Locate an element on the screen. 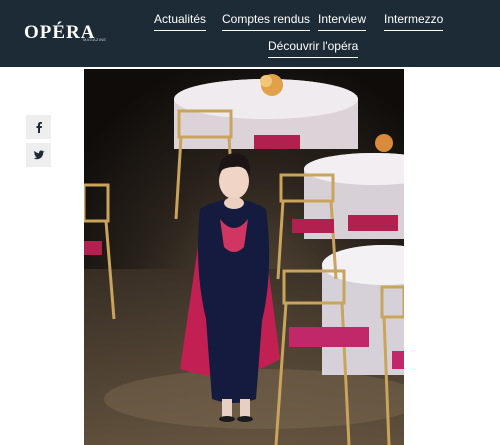  nav-item-comptes-rendus: Comptes rendus is located at coordinates (266, 21).